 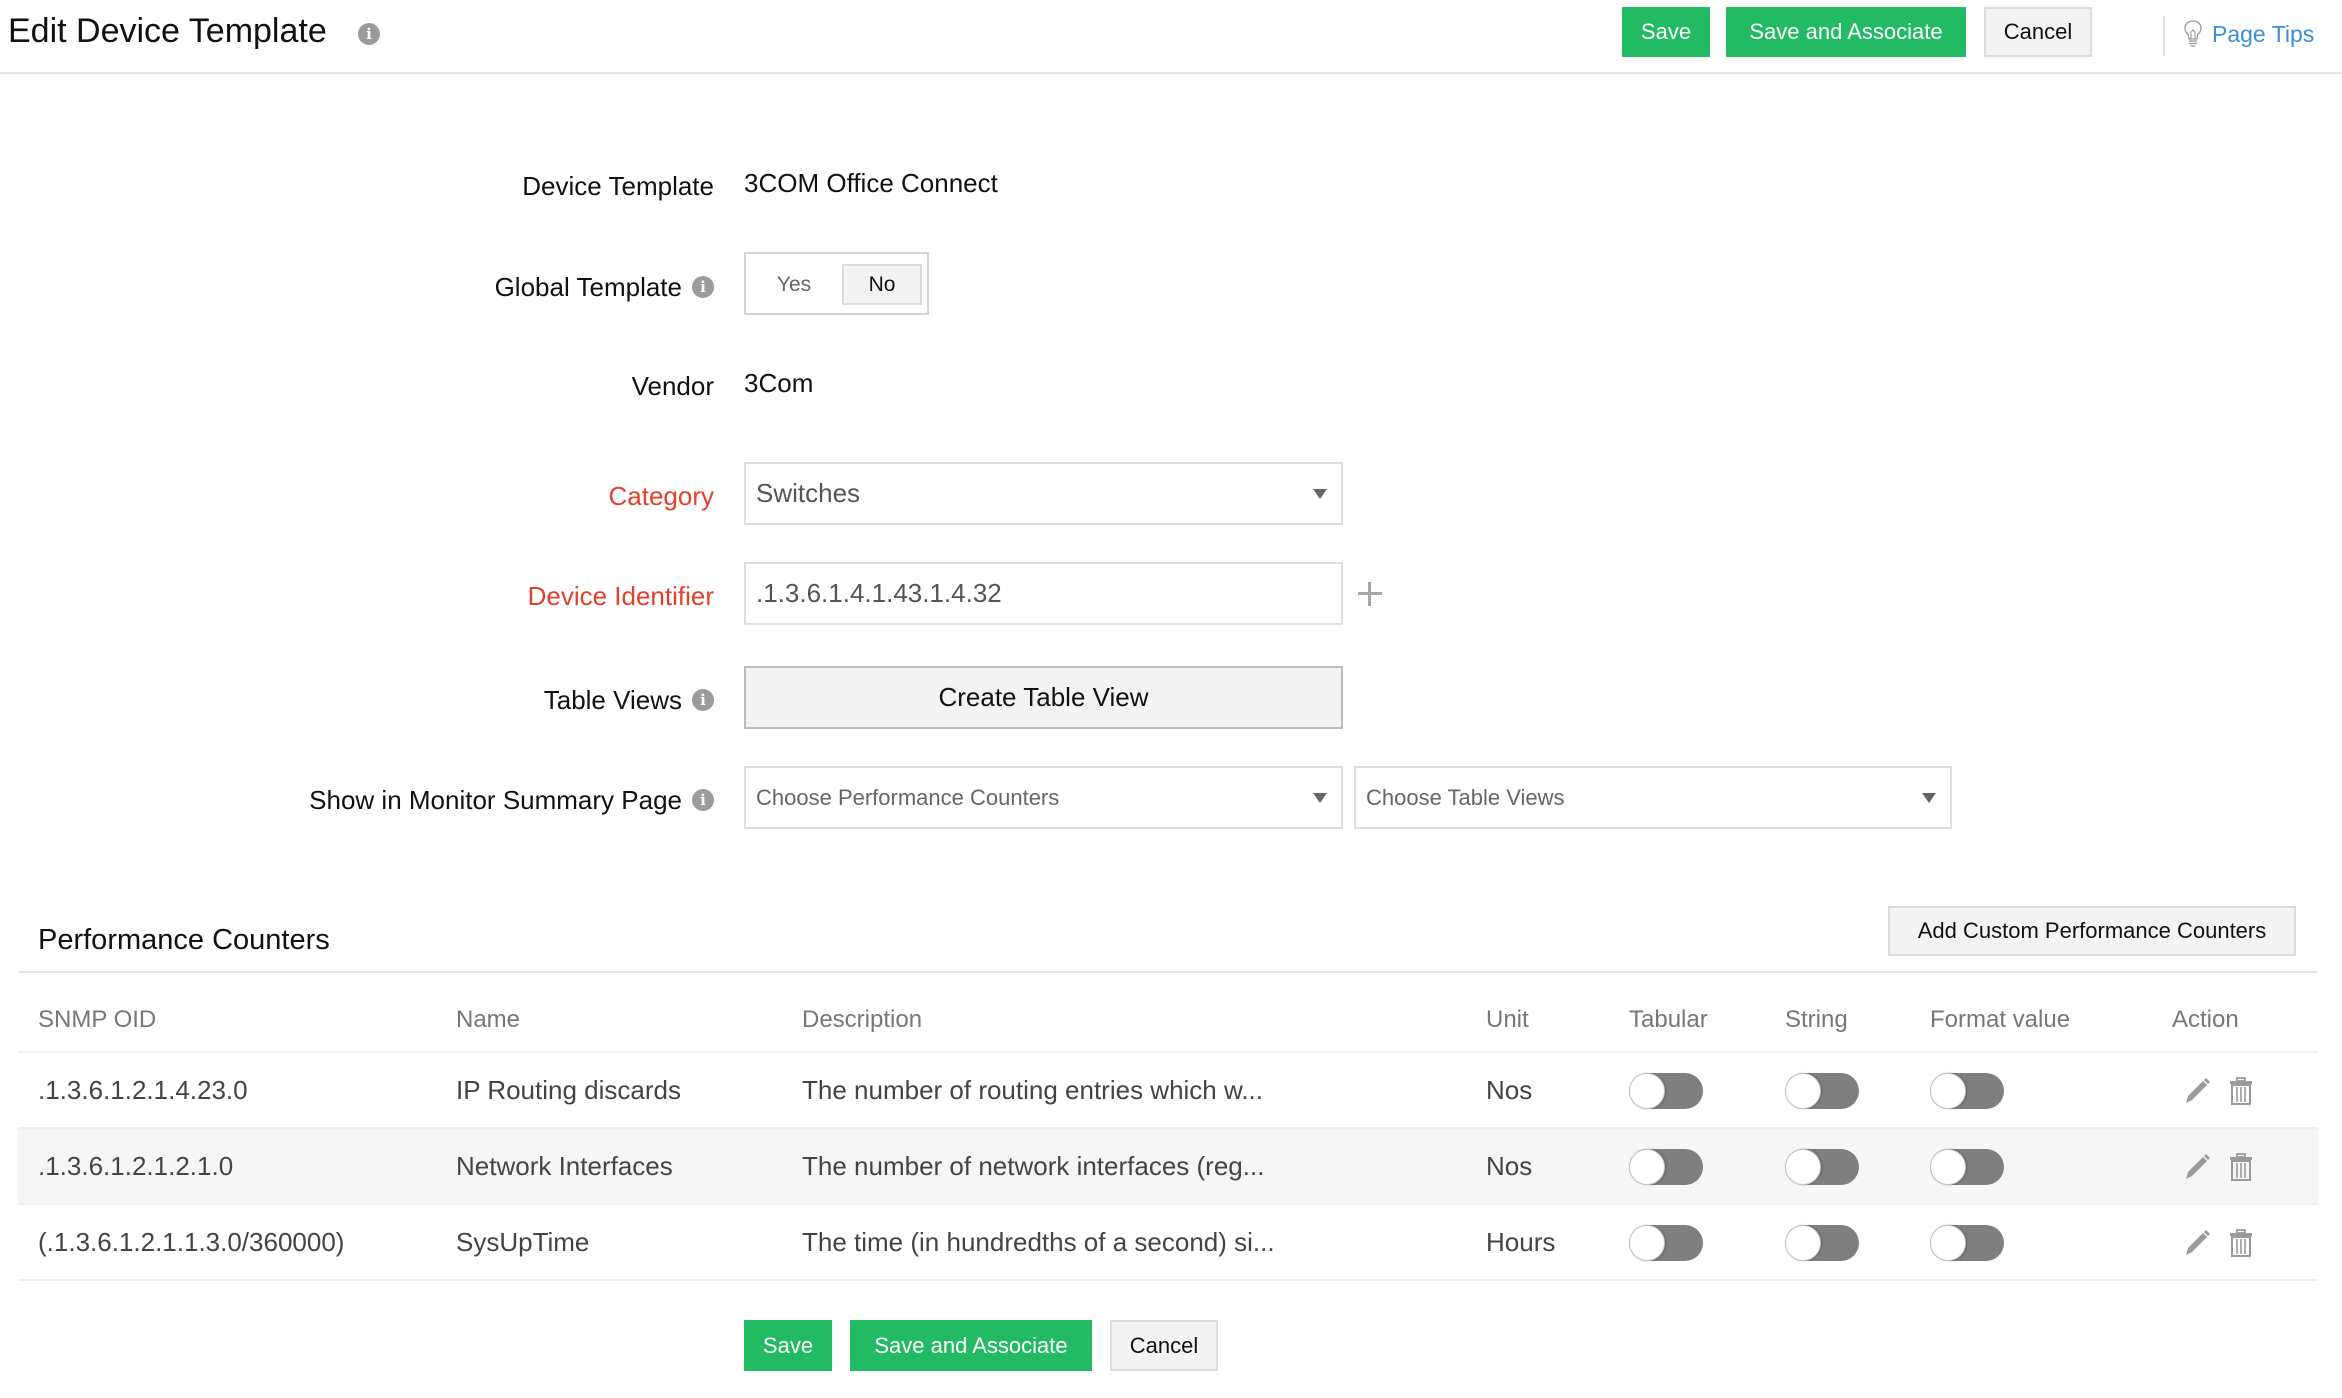 What do you see at coordinates (2263, 33) in the screenshot?
I see `page-tips-label: Page Tips` at bounding box center [2263, 33].